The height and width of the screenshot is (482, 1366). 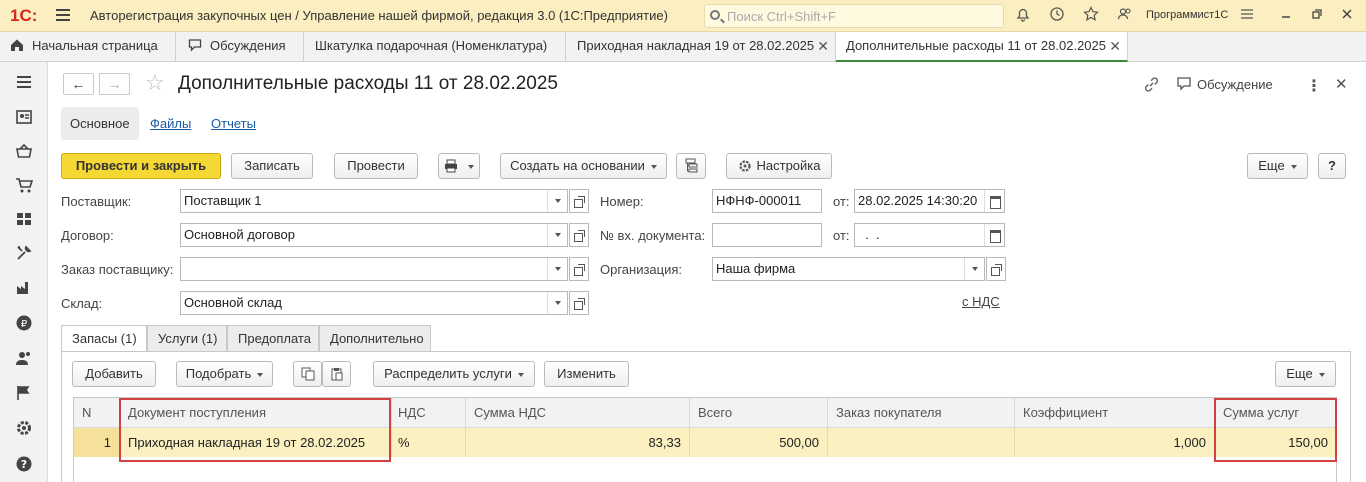 I want to click on column-header: НДС, so click(x=429, y=413).